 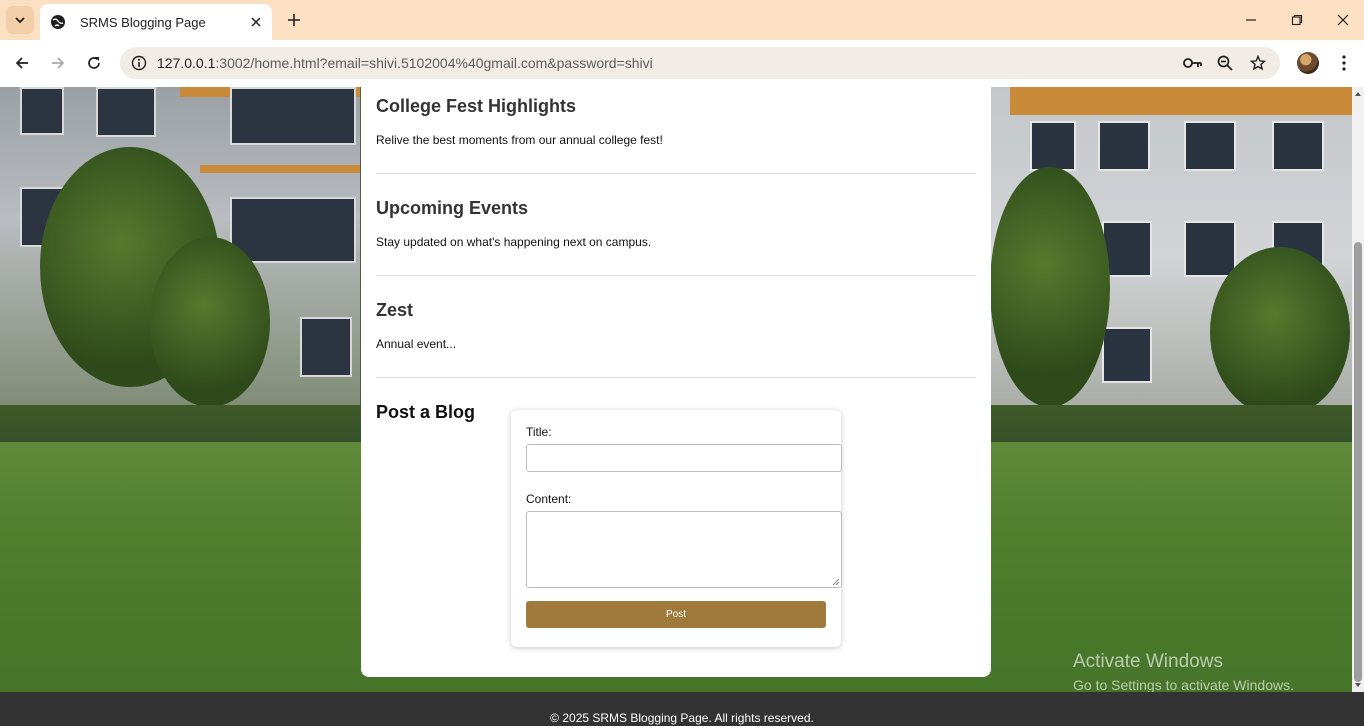 I want to click on building-right, so click(x=1171, y=257).